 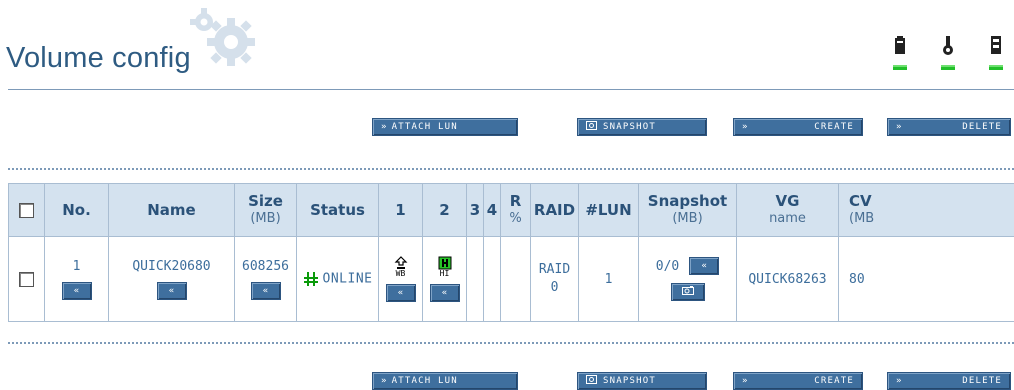 What do you see at coordinates (511, 343) in the screenshot?
I see `bottom-dotted-divider` at bounding box center [511, 343].